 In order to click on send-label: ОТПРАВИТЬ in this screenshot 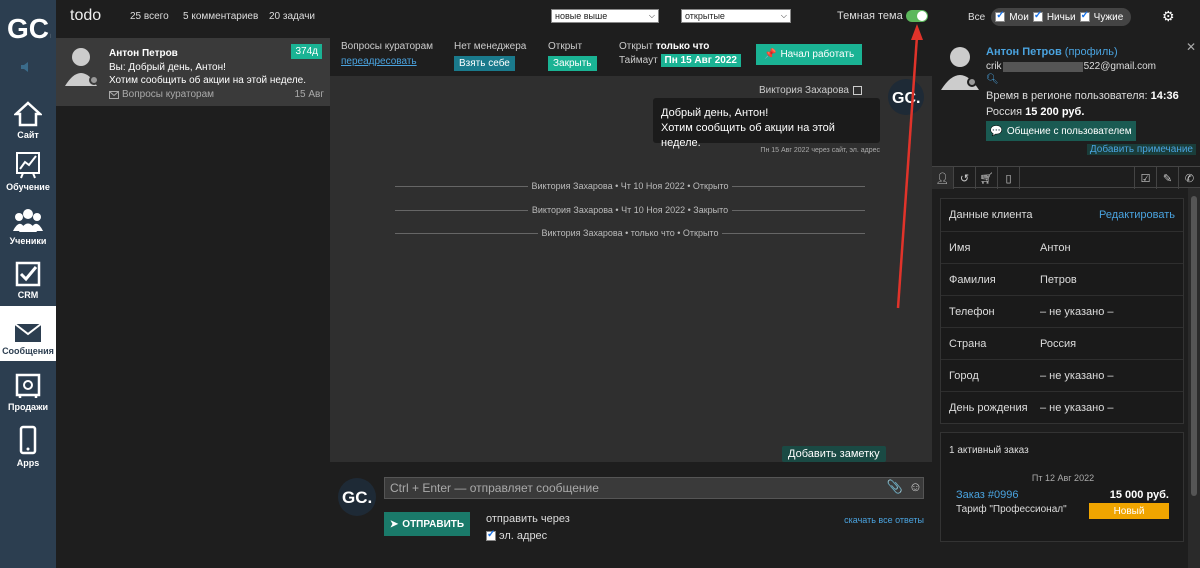, I will do `click(433, 524)`.